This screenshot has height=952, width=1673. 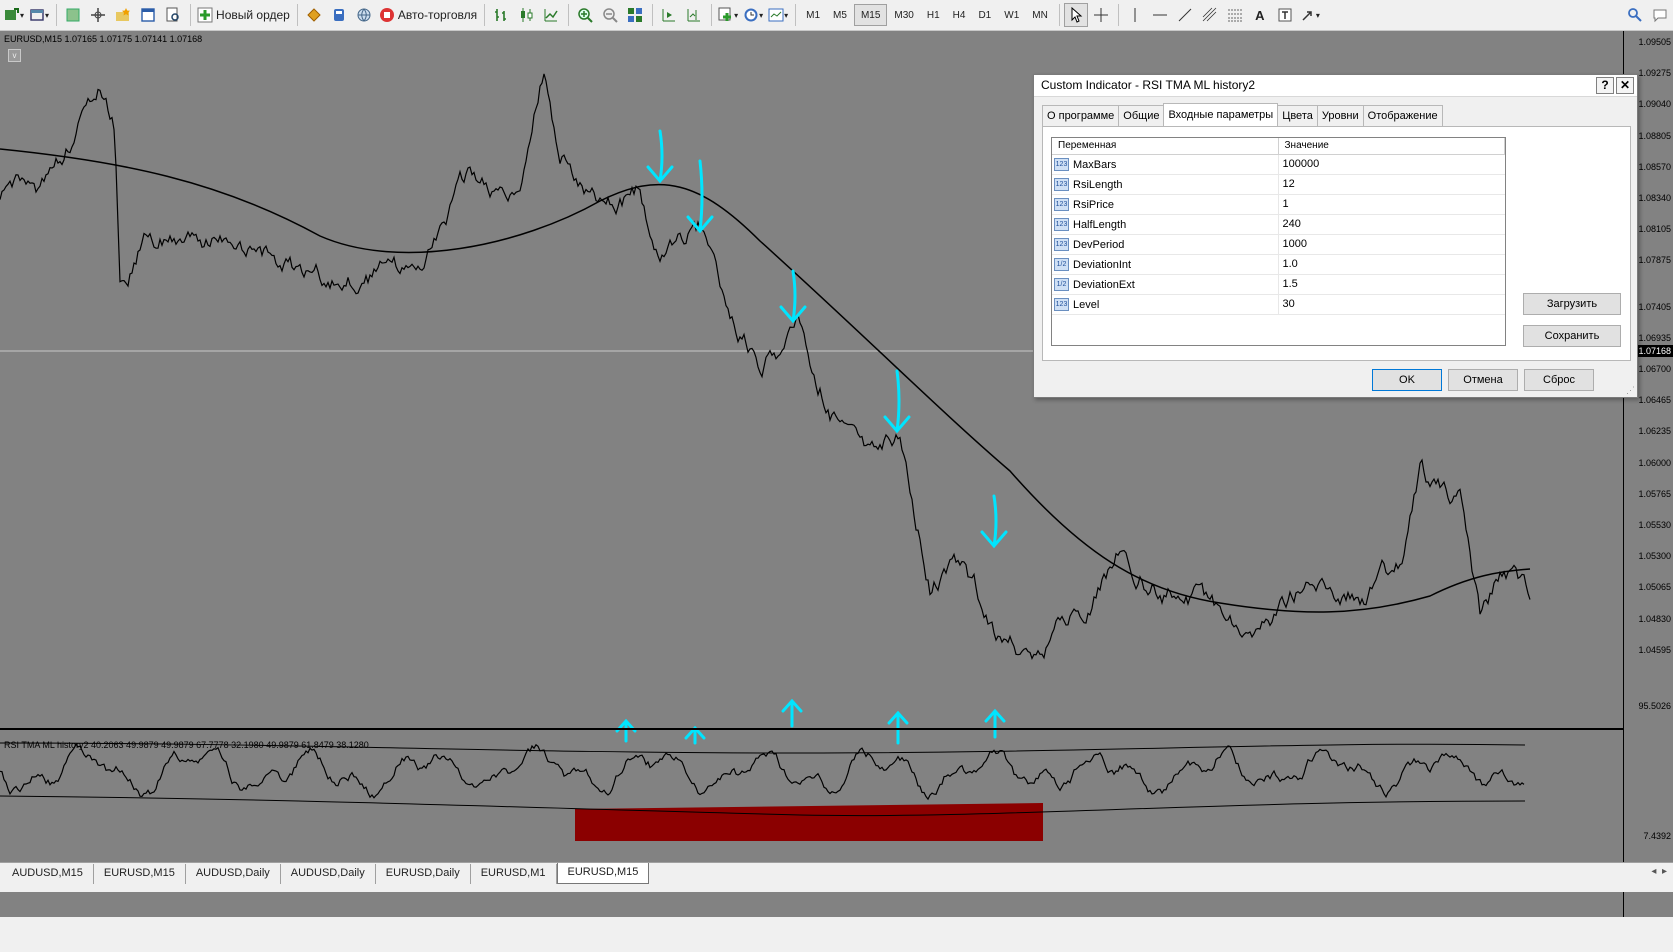 What do you see at coordinates (1664, 871) in the screenshot?
I see `chevron-right-icon: ▸` at bounding box center [1664, 871].